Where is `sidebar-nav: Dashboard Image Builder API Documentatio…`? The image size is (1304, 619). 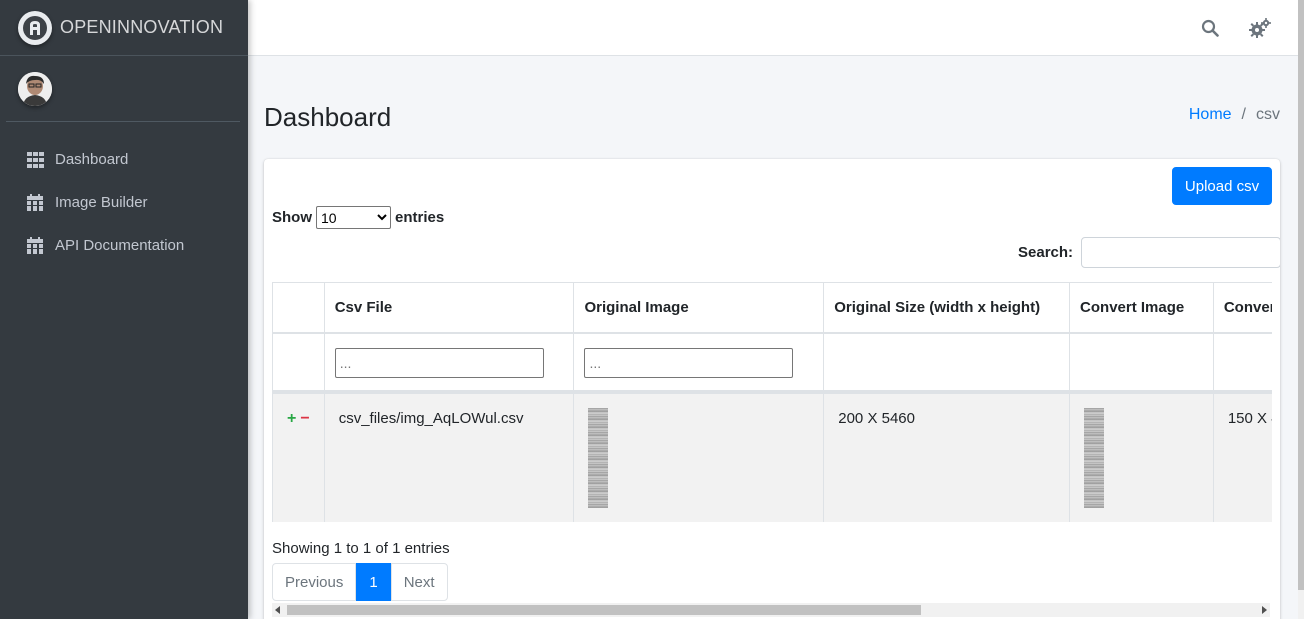 sidebar-nav: Dashboard Image Builder API Documentatio… is located at coordinates (124, 202).